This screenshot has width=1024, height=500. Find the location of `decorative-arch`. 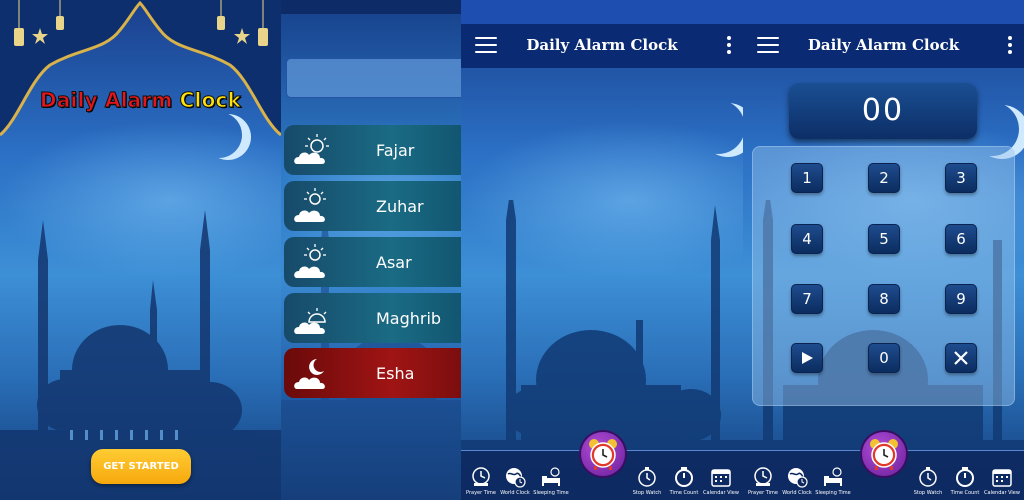

decorative-arch is located at coordinates (140, 68).